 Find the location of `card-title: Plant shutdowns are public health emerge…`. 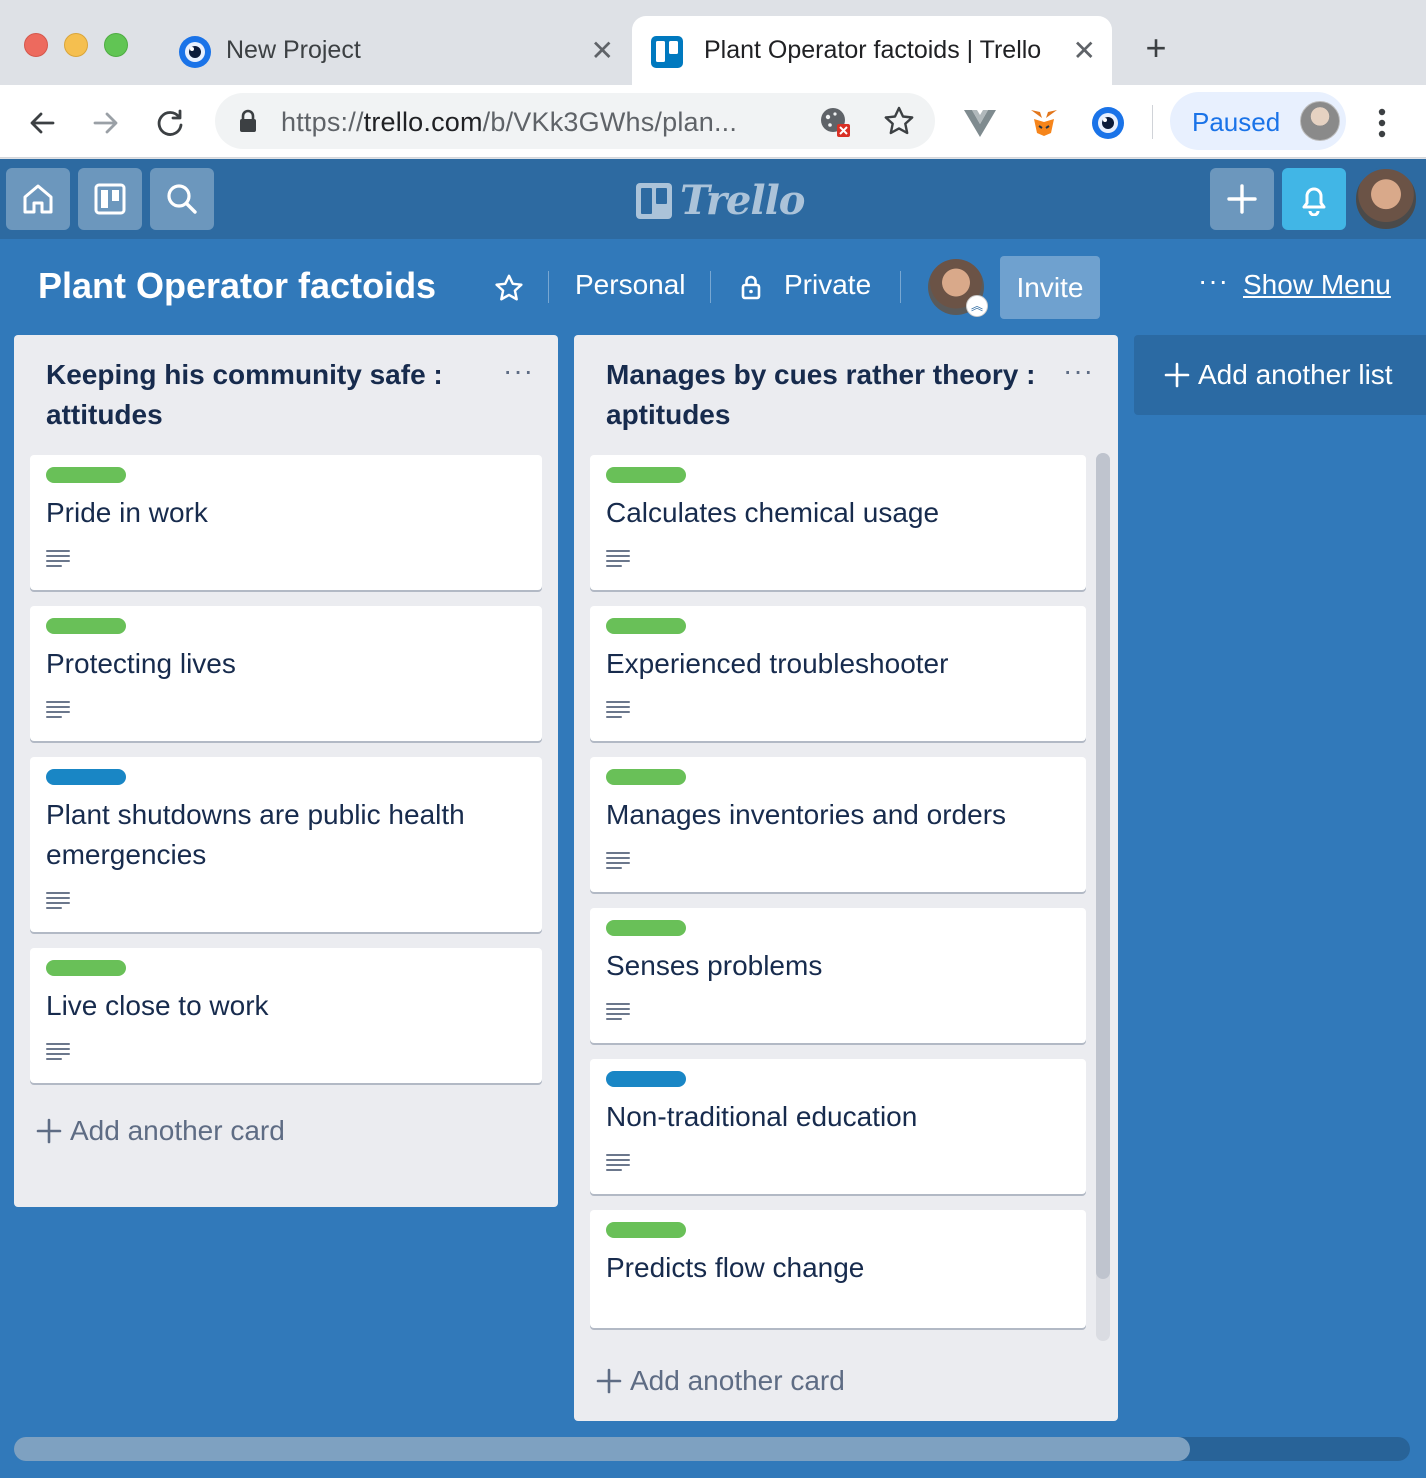

card-title: Plant shutdowns are public health emerge… is located at coordinates (255, 834).